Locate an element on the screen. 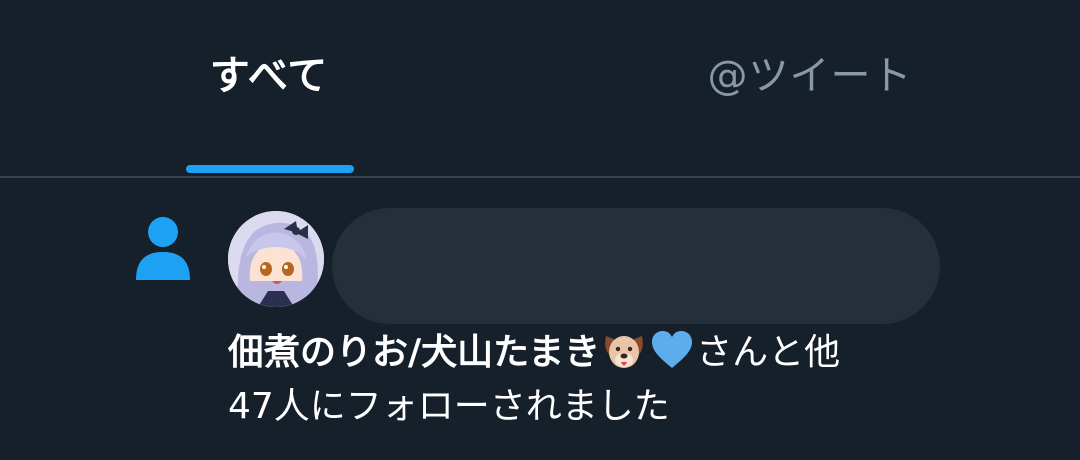  avatar is located at coordinates (276, 259).